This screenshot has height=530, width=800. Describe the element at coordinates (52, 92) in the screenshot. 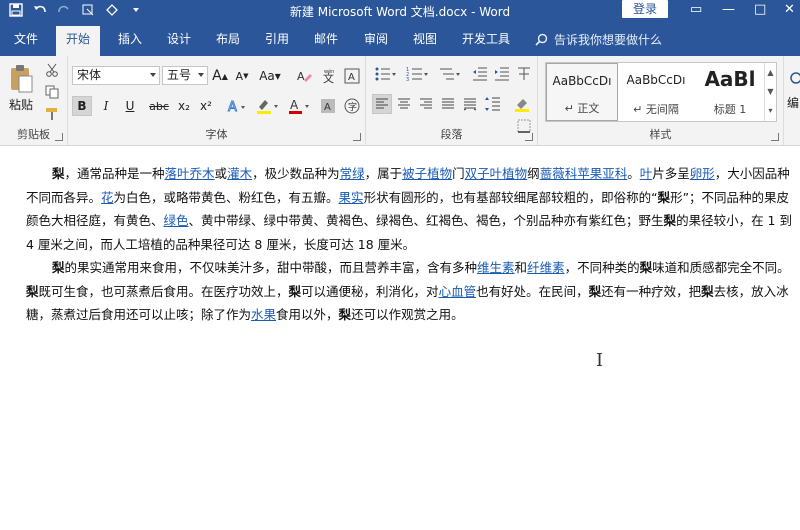

I see `copy-icon` at that location.